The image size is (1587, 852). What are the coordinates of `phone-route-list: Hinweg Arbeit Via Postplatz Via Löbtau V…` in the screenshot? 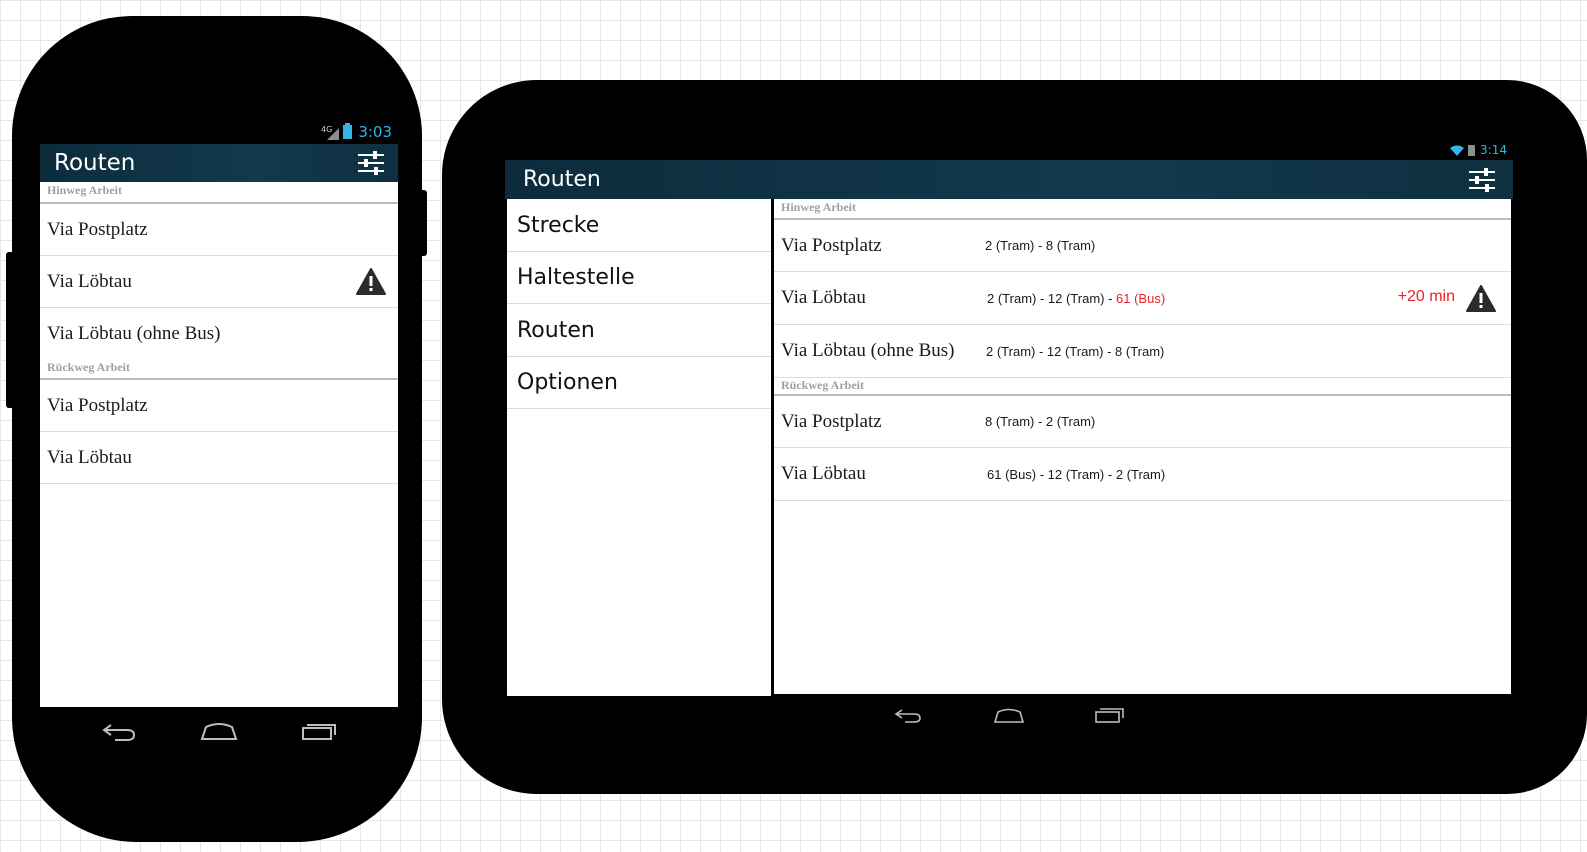 It's located at (219, 333).